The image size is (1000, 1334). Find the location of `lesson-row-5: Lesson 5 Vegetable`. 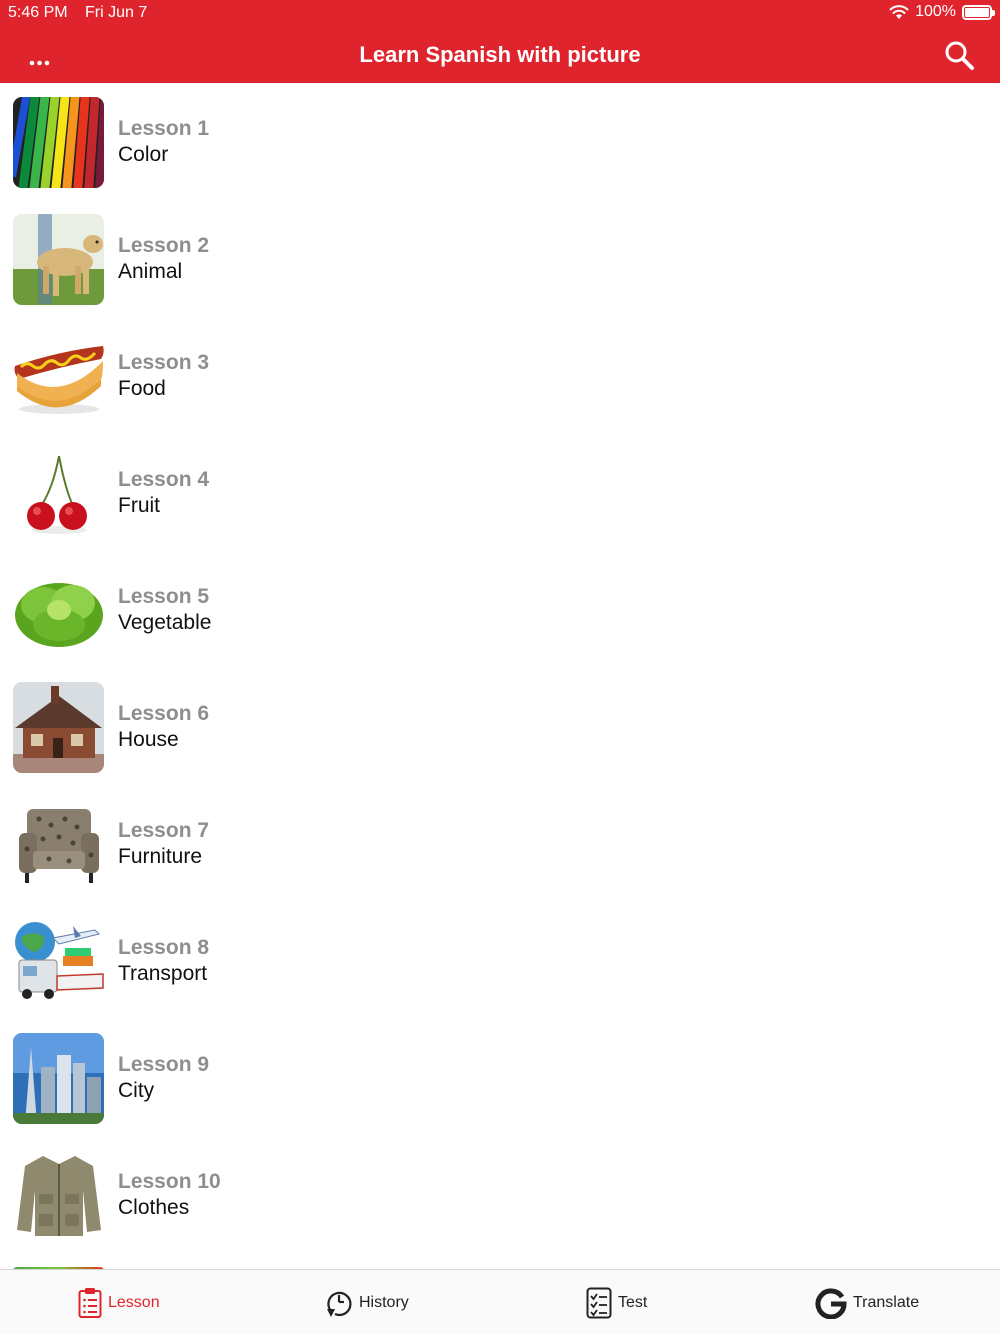

lesson-row-5: Lesson 5 Vegetable is located at coordinates (500, 609).